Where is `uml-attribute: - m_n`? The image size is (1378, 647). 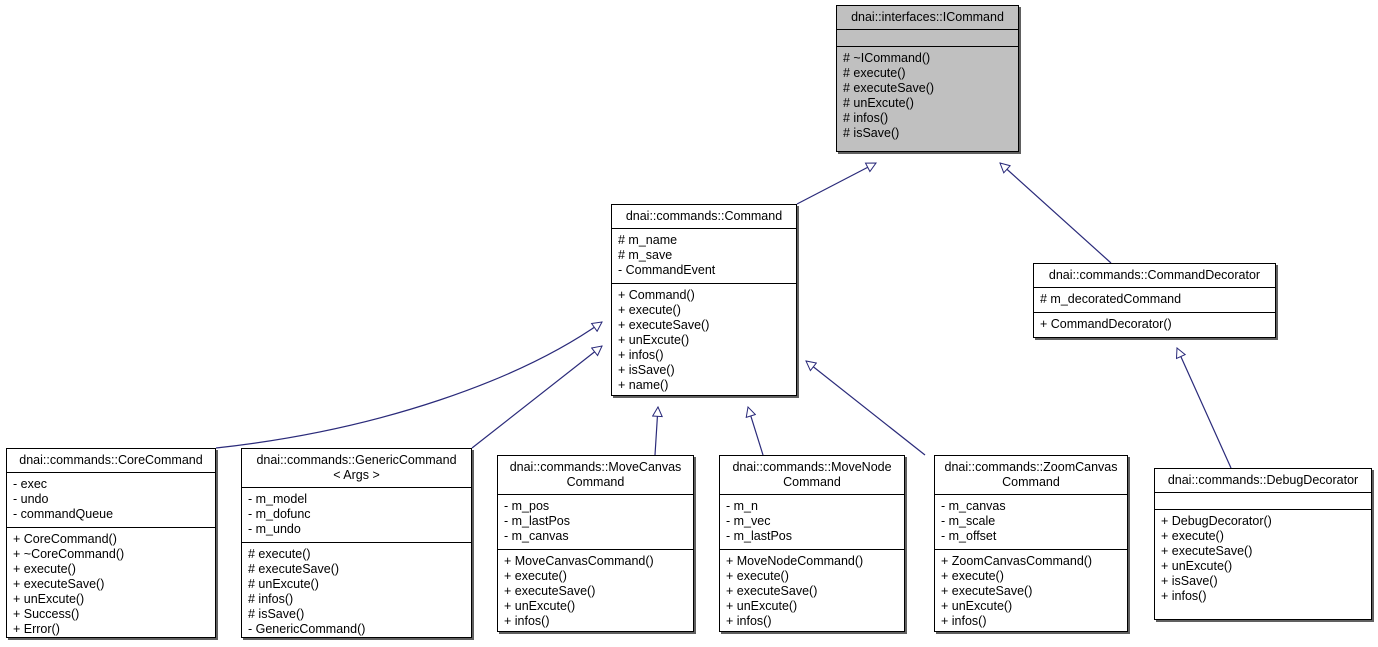 uml-attribute: - m_n is located at coordinates (742, 506).